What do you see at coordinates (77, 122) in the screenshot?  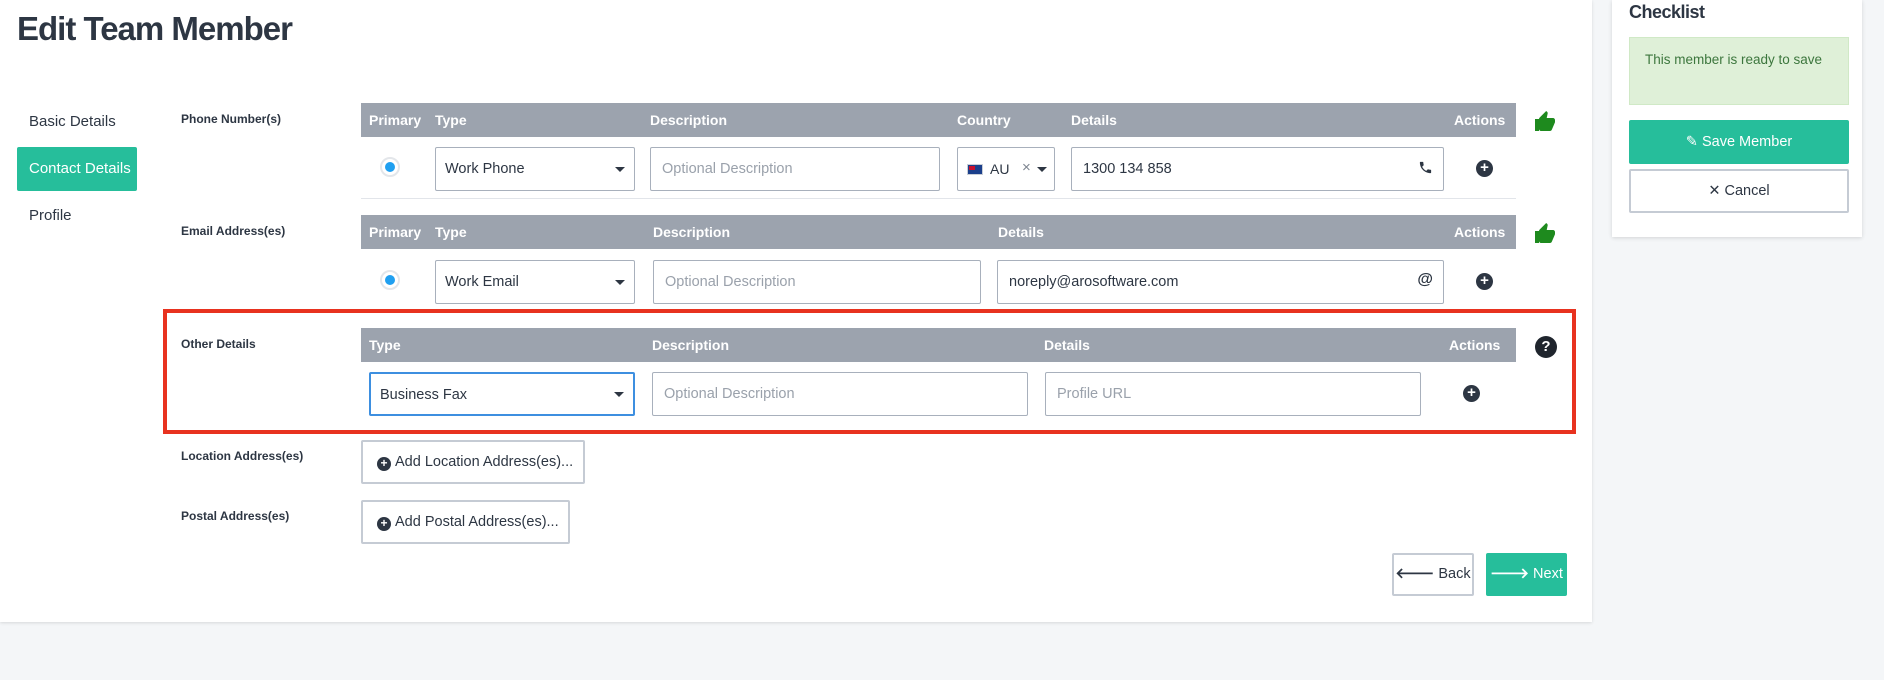 I see `nav-item-basic-details: Basic Details` at bounding box center [77, 122].